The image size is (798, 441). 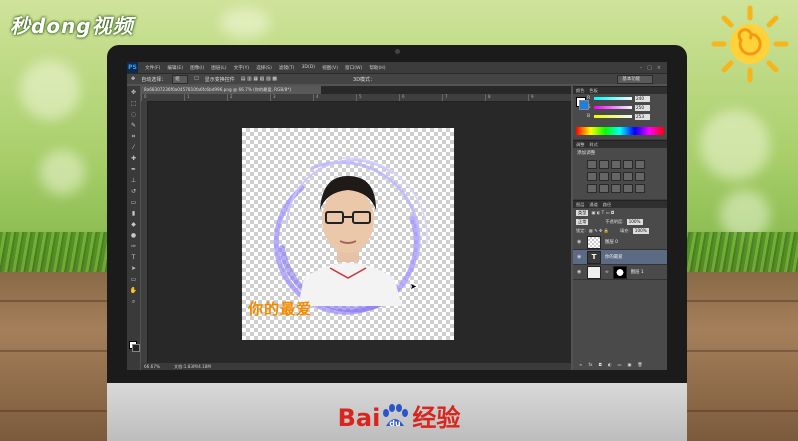 What do you see at coordinates (635, 79) in the screenshot?
I see `workspace-dropdown: 基本功能` at bounding box center [635, 79].